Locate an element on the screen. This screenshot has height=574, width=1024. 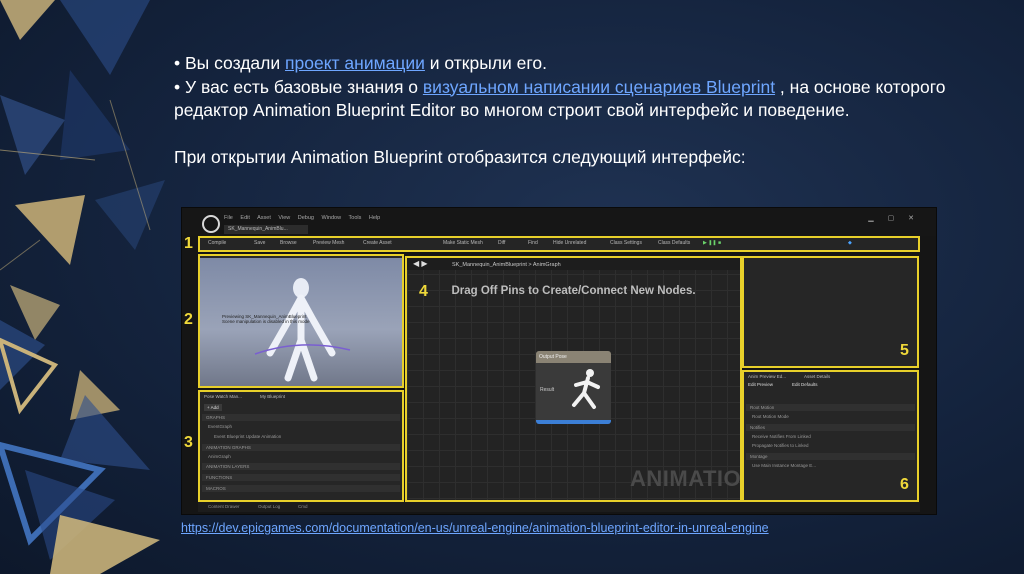
window-controls: ▁ ▢ ✕ is located at coordinates (894, 218).